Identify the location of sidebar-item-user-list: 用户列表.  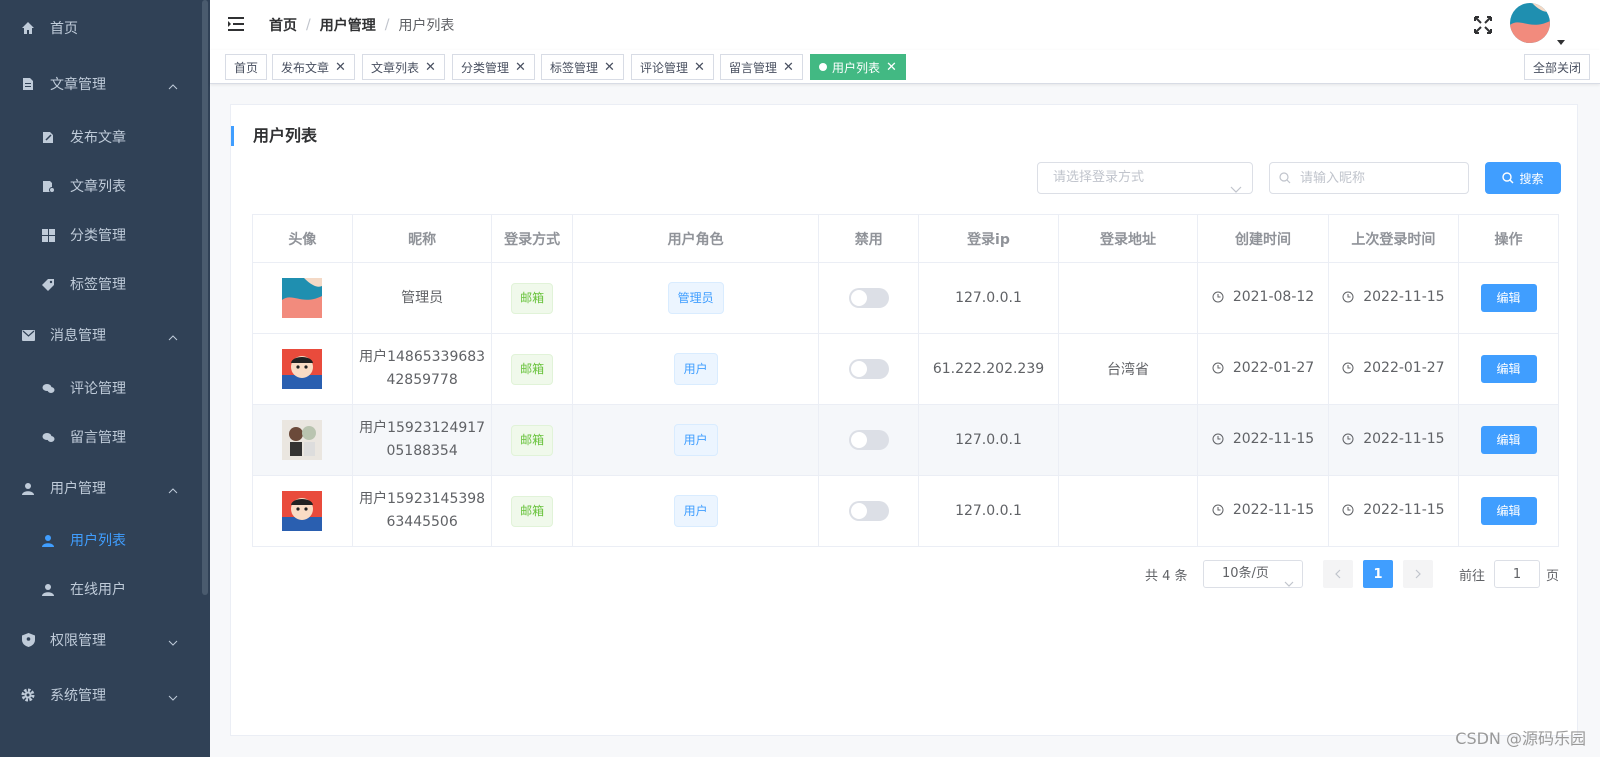
(100, 540).